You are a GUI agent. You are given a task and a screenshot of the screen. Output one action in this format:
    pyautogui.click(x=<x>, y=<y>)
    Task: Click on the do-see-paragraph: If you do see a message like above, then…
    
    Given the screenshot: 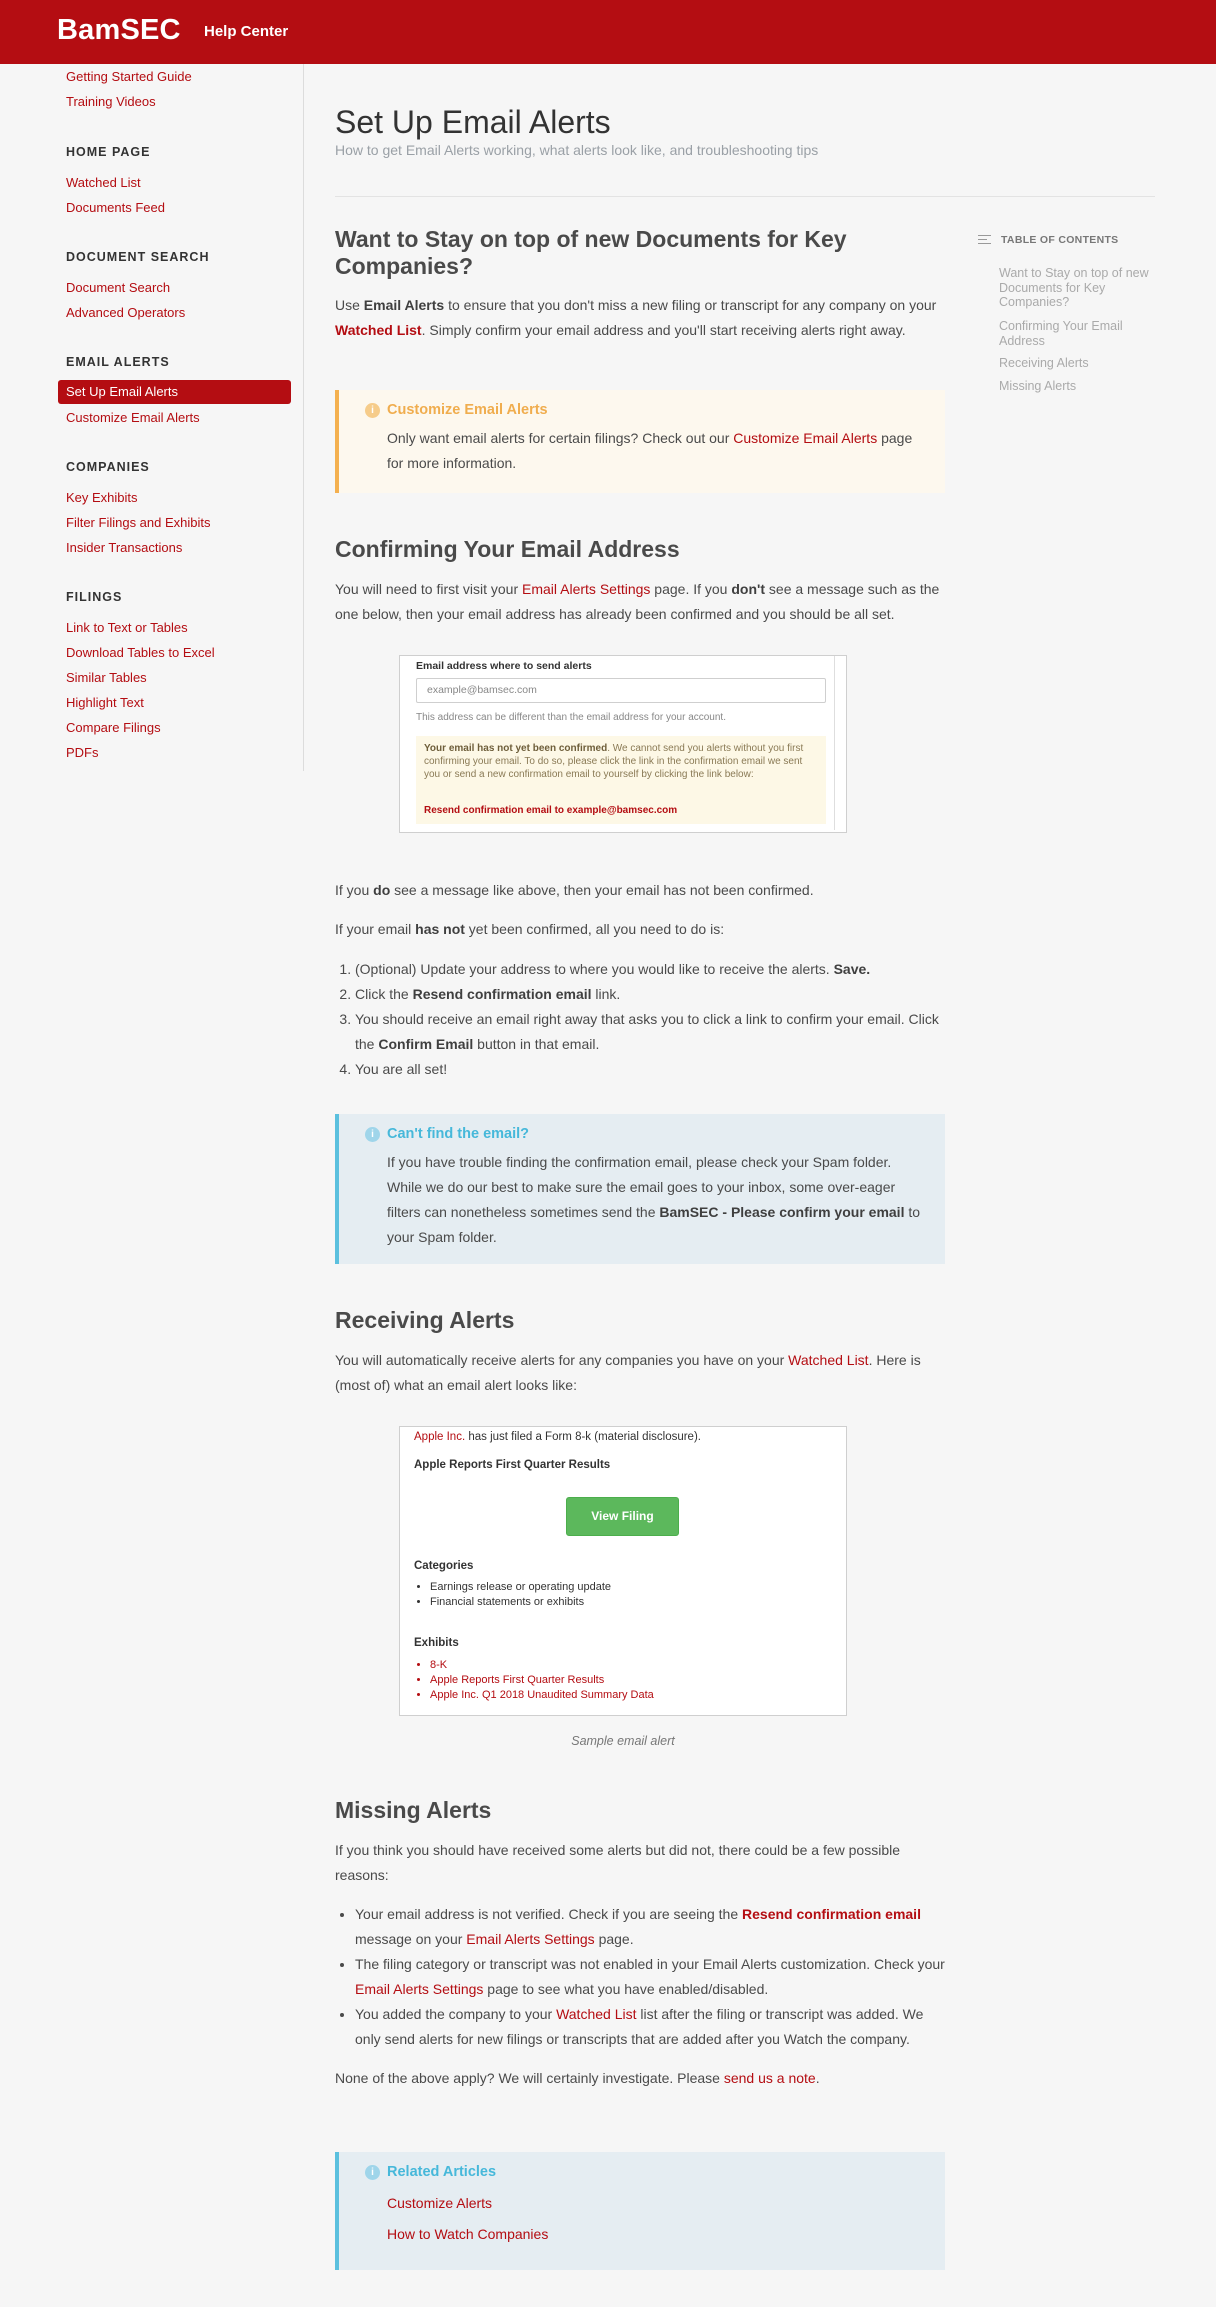 What is the action you would take?
    pyautogui.click(x=574, y=890)
    